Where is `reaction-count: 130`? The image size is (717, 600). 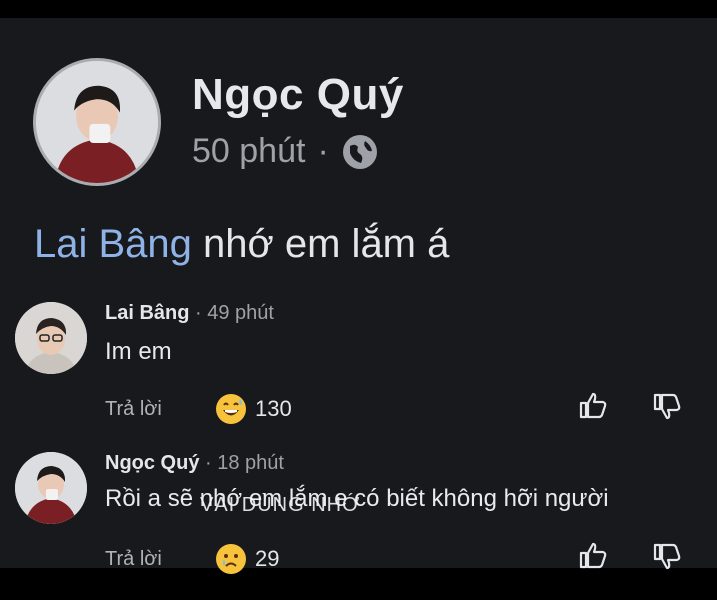
reaction-count: 130 is located at coordinates (273, 408).